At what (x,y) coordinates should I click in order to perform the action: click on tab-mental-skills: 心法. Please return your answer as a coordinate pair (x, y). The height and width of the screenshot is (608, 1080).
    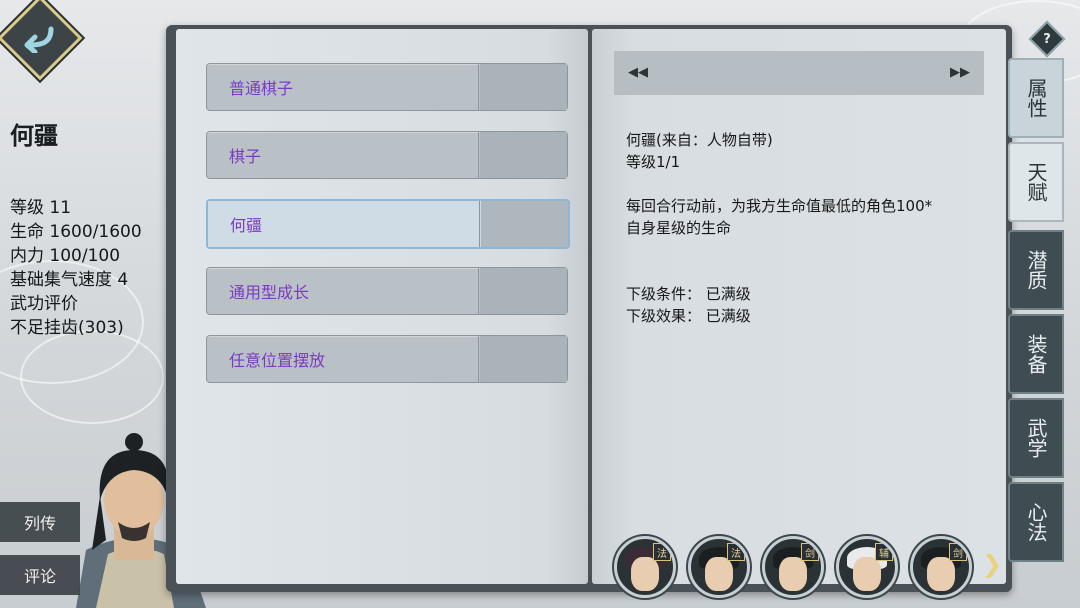
    Looking at the image, I should click on (1036, 522).